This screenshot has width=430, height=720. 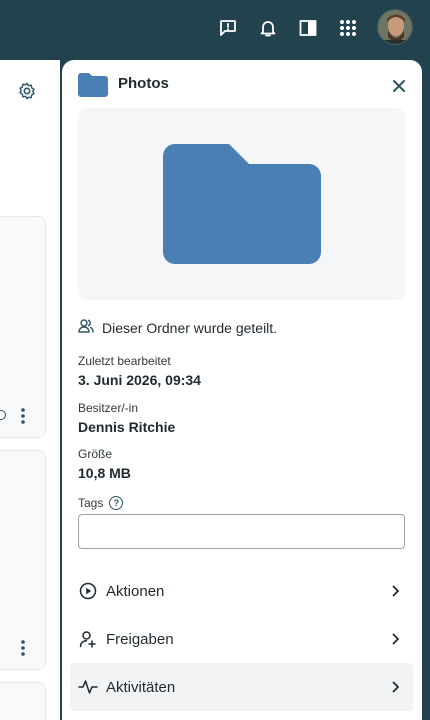 What do you see at coordinates (241, 687) in the screenshot?
I see `nav-activities: Aktivitäten` at bounding box center [241, 687].